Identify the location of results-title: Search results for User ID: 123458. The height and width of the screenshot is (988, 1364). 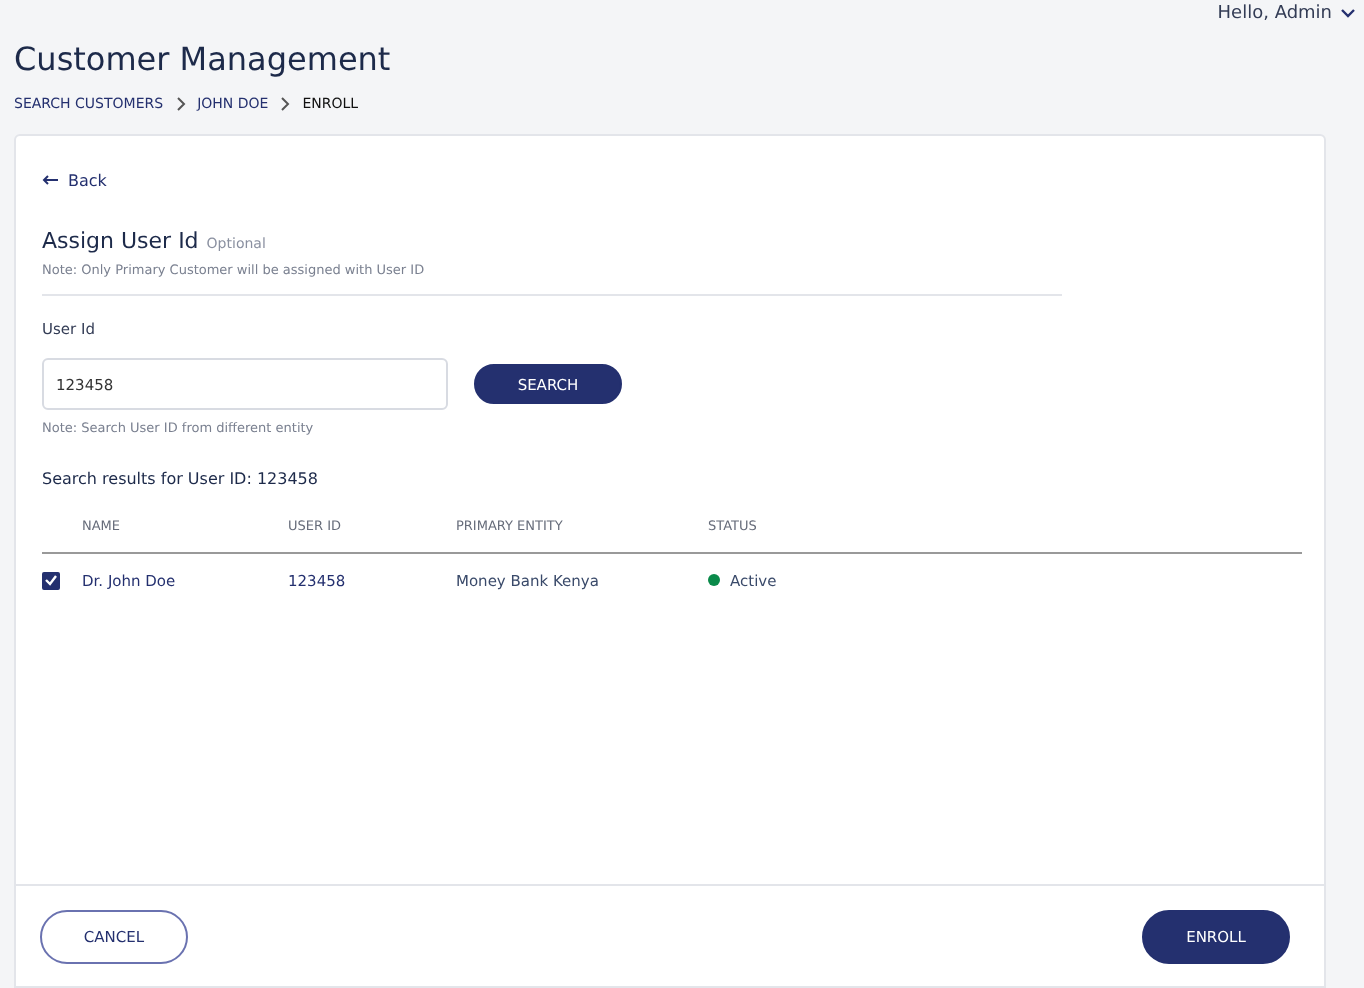
(181, 479).